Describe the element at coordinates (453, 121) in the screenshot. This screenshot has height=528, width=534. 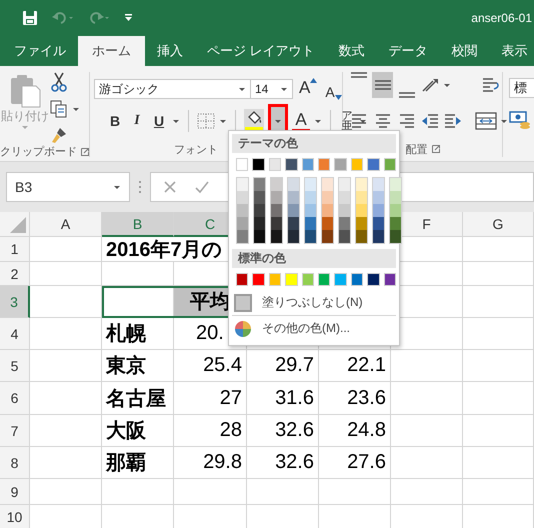
I see `increase-indent-icon` at that location.